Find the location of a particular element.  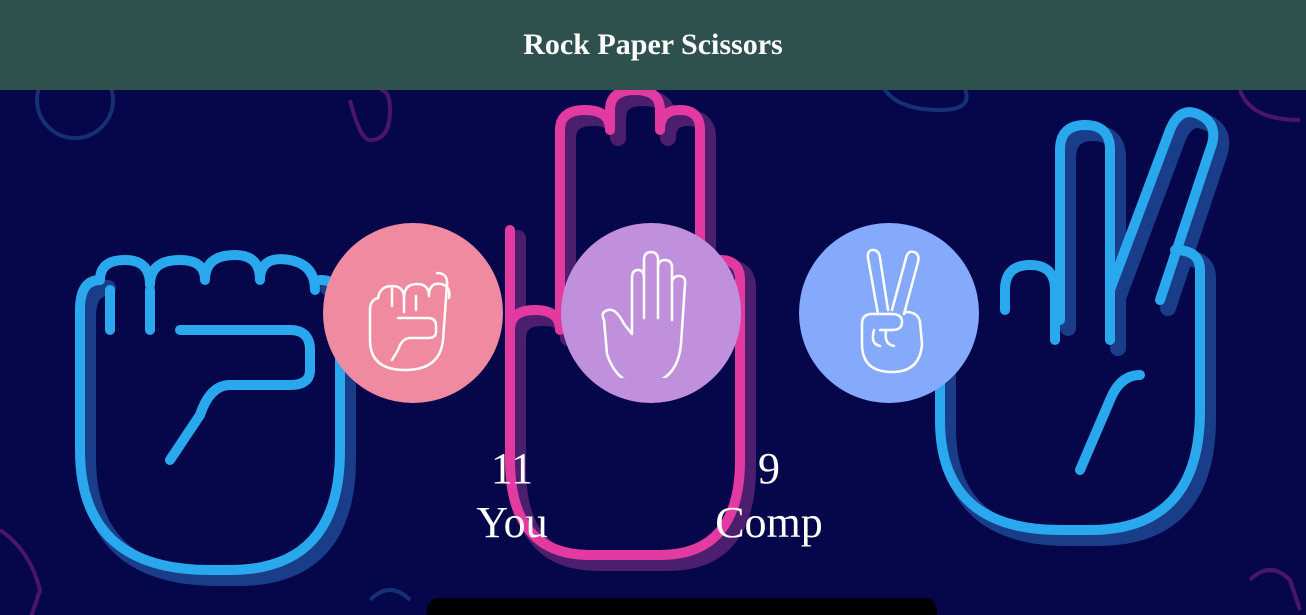

rock-choice-button is located at coordinates (413, 313).